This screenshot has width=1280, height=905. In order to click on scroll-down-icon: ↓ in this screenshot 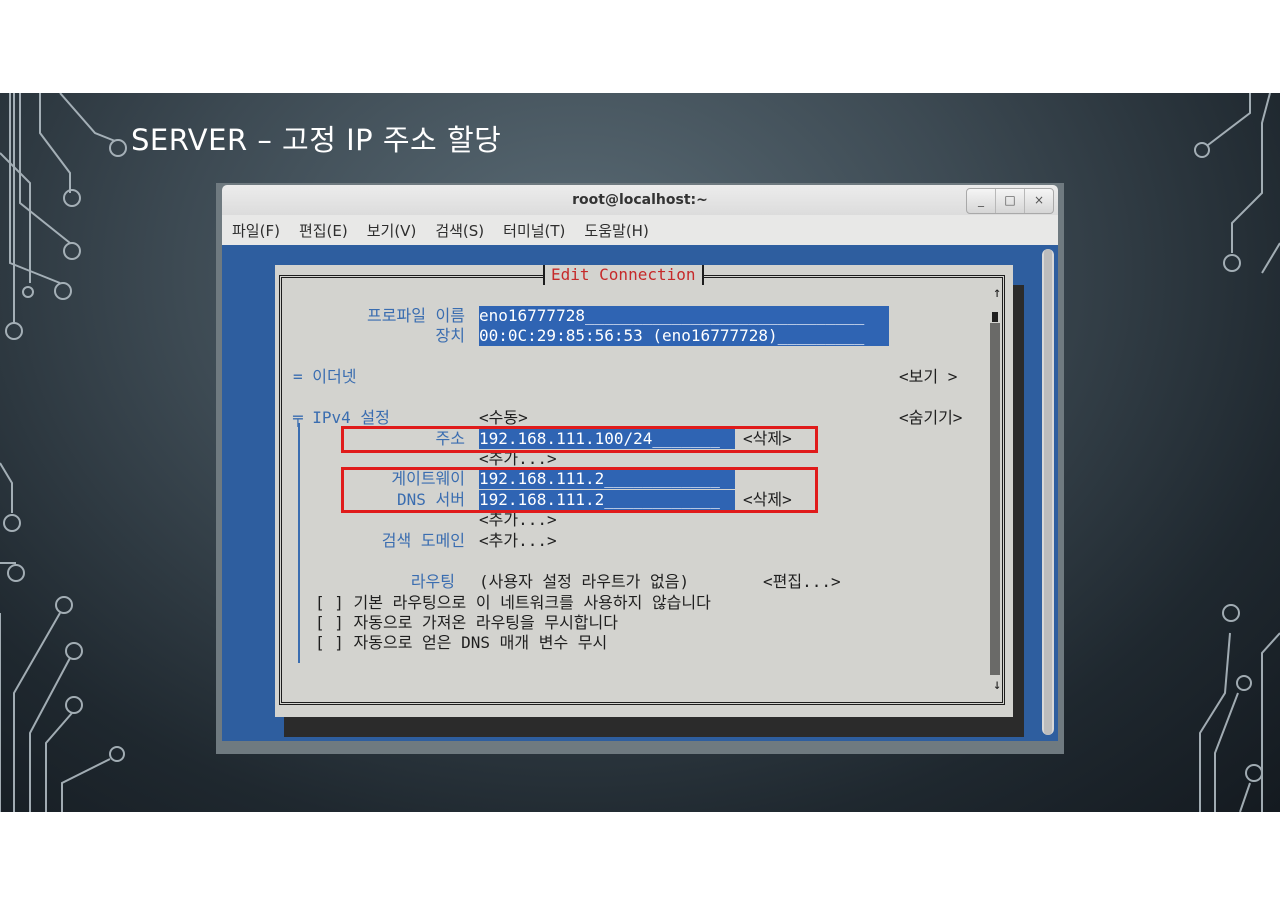, I will do `click(997, 685)`.